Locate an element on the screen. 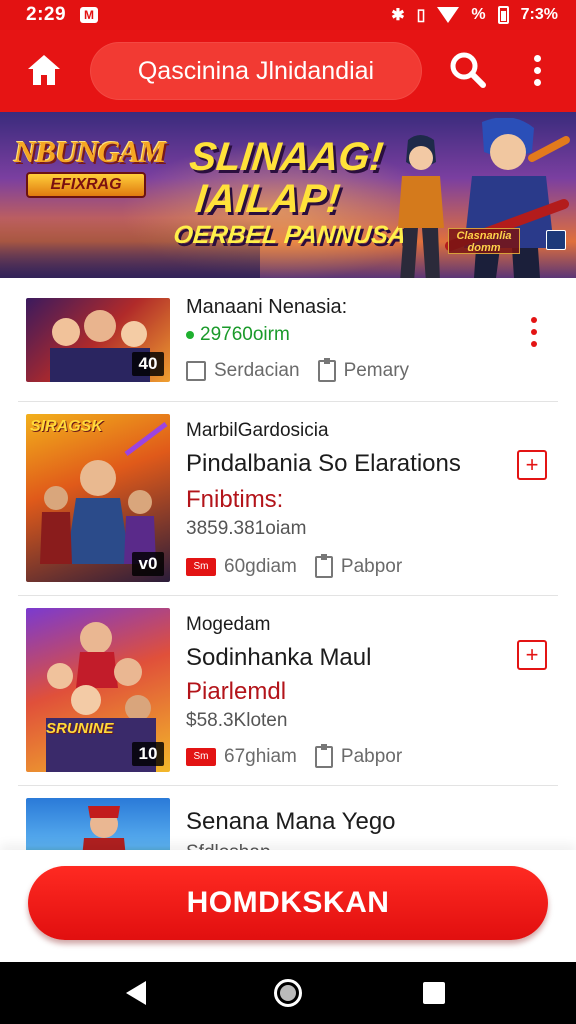  item-title: Pindalbania So Elarations is located at coordinates (323, 464).